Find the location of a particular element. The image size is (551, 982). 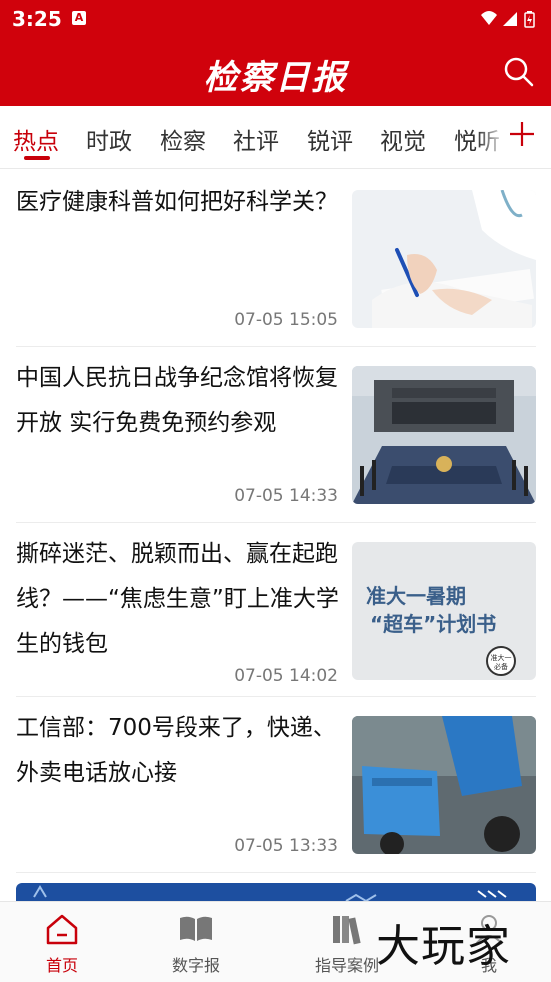

category-tabs: 热点 时政 检察 社评 锐评 视觉 悦听 is located at coordinates (275, 137).